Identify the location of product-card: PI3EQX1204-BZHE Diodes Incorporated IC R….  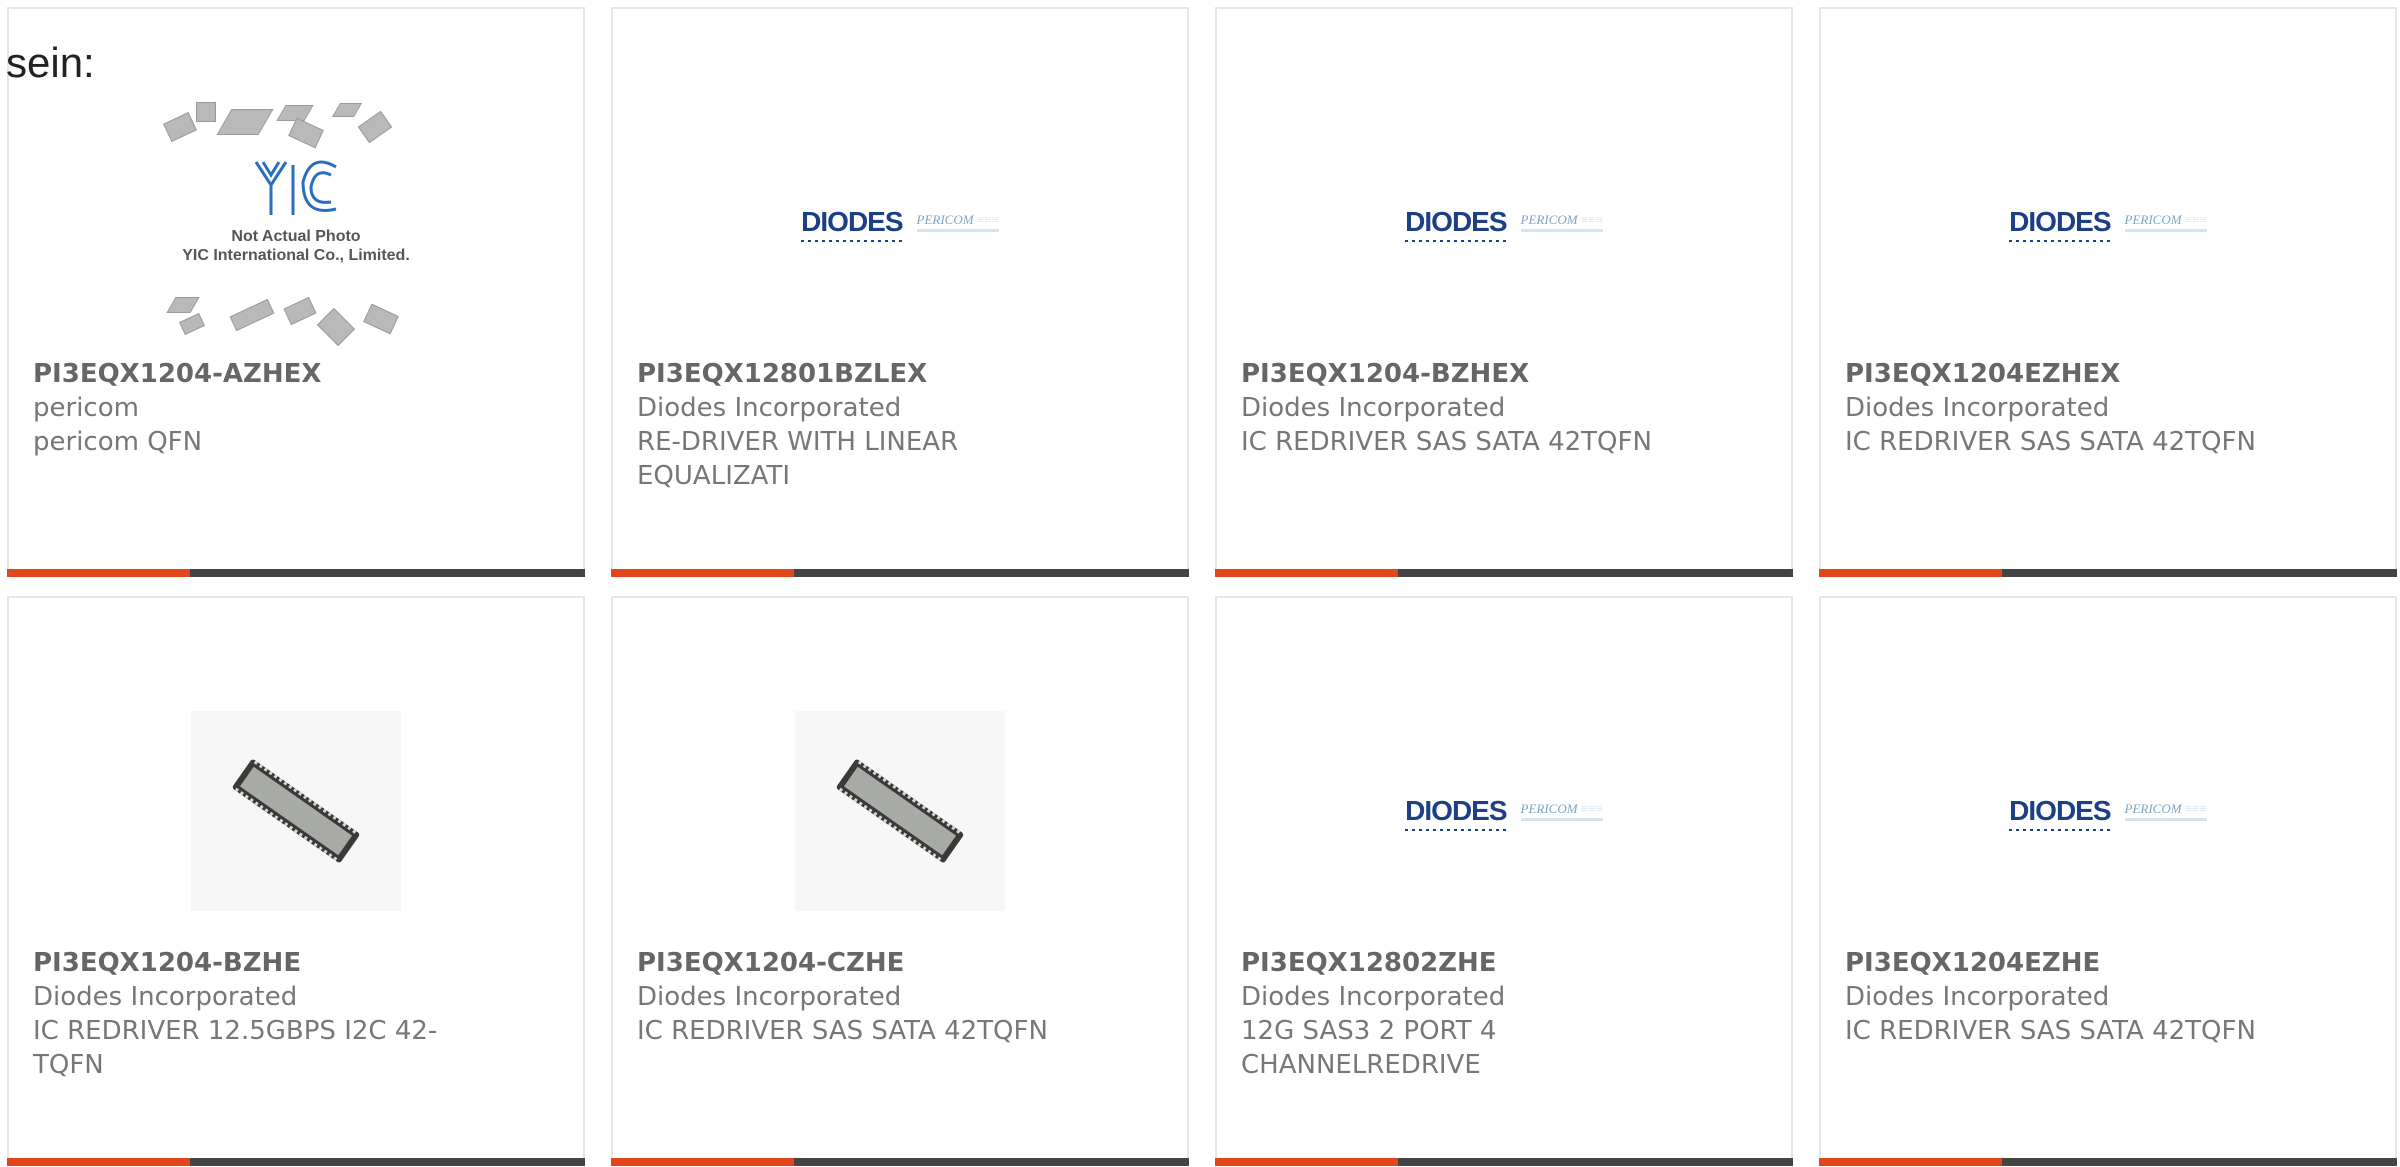
(296, 881).